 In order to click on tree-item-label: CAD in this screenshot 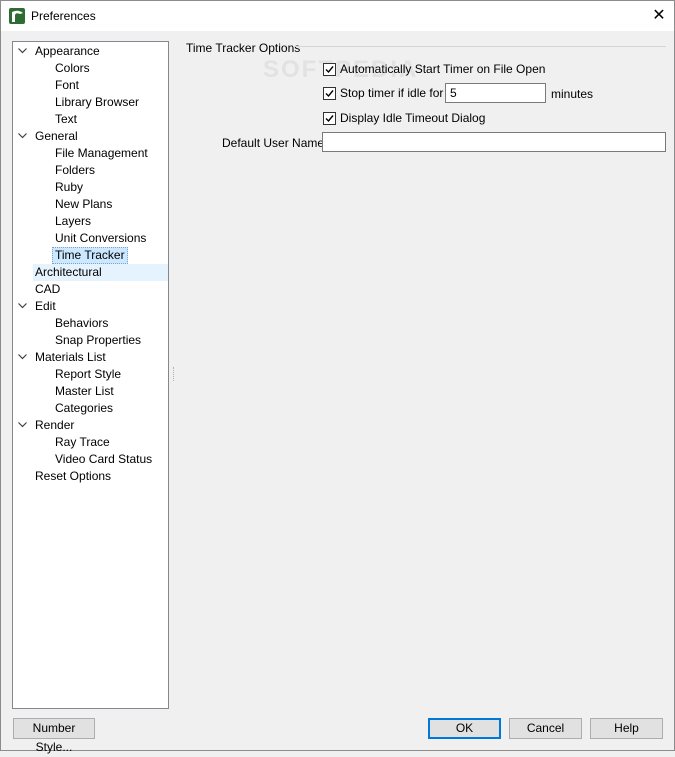, I will do `click(48, 289)`.